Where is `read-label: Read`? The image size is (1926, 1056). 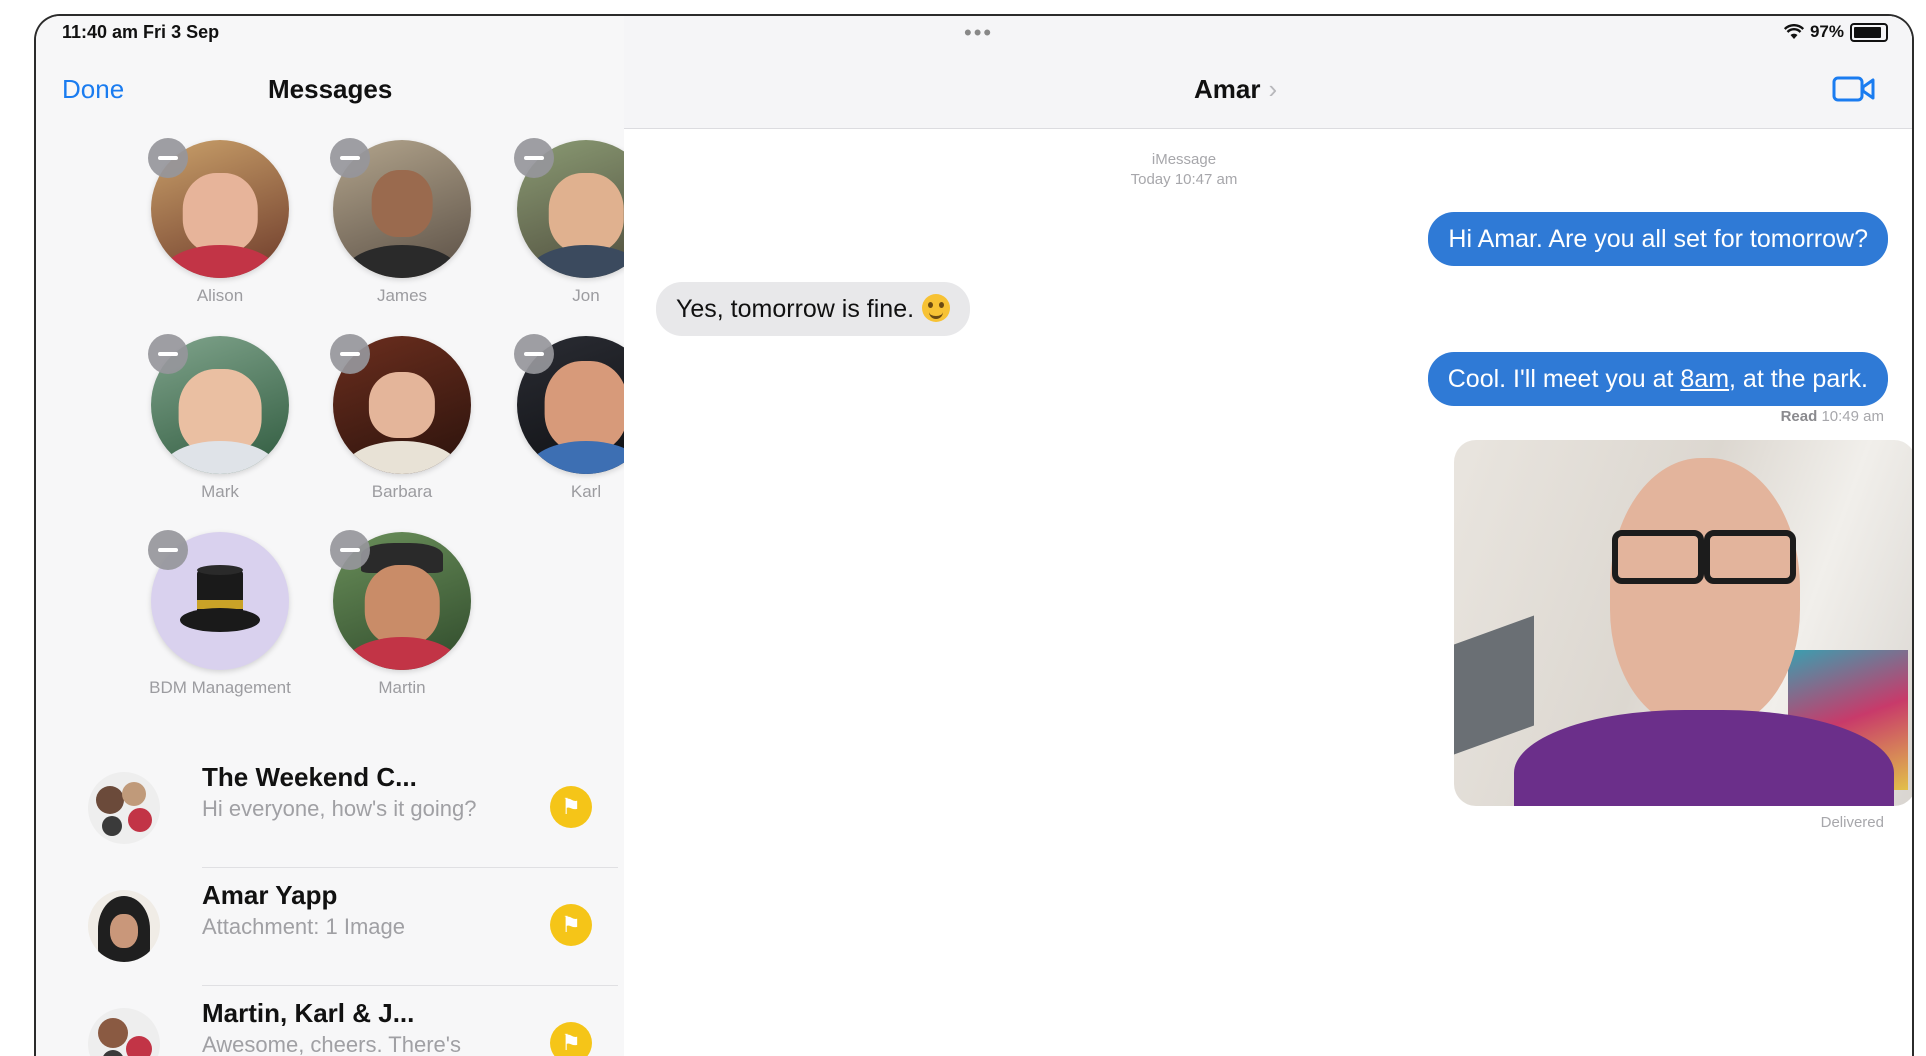
read-label: Read is located at coordinates (1799, 416).